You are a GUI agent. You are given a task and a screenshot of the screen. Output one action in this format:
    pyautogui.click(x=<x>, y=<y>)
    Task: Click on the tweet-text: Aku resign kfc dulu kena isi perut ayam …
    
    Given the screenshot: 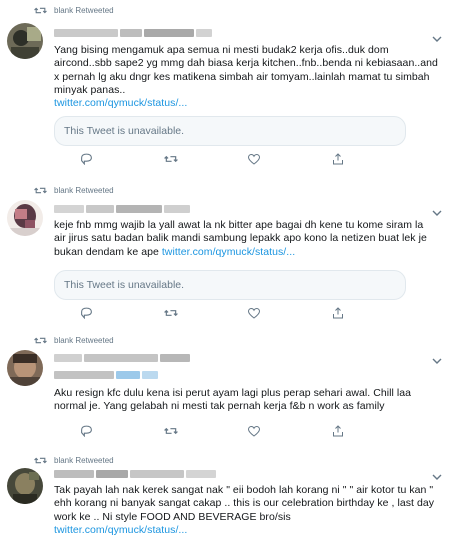 What is the action you would take?
    pyautogui.click(x=232, y=400)
    